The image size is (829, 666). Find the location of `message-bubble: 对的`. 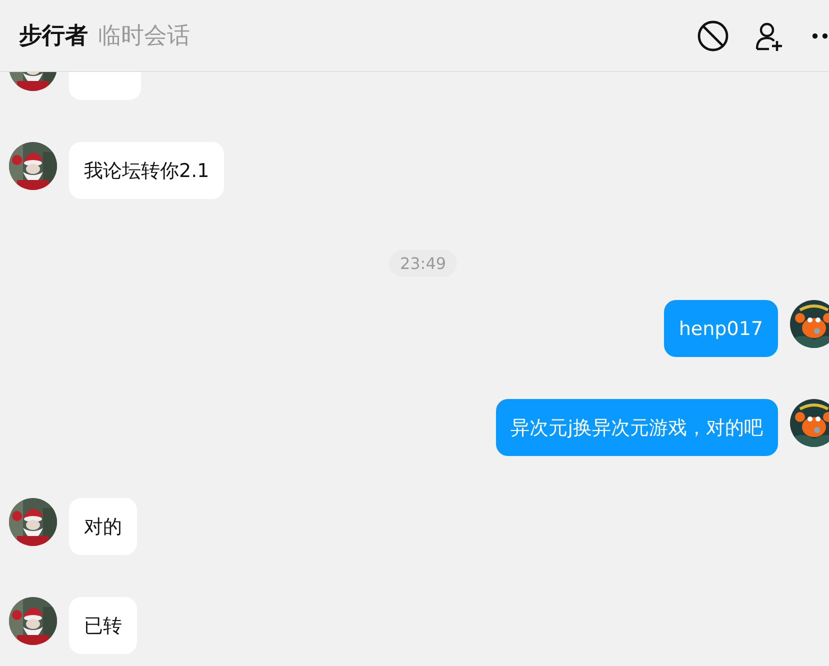

message-bubble: 对的 is located at coordinates (103, 526).